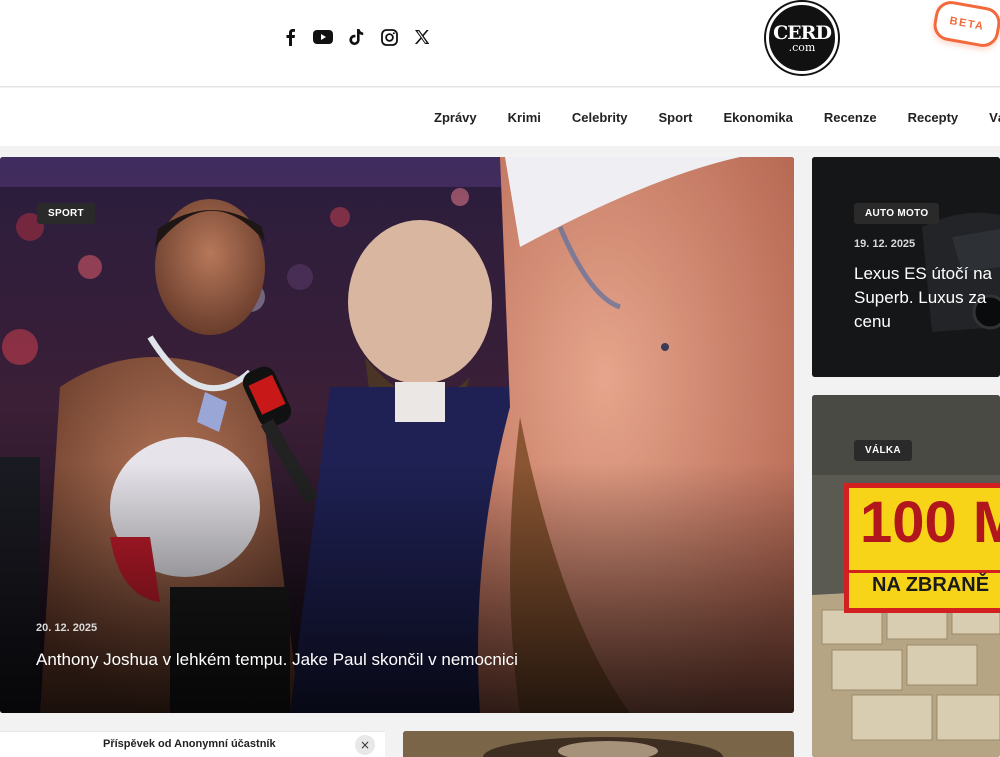 This screenshot has height=757, width=1000. Describe the element at coordinates (885, 244) in the screenshot. I see `article-date: 19. 12. 2025` at that location.